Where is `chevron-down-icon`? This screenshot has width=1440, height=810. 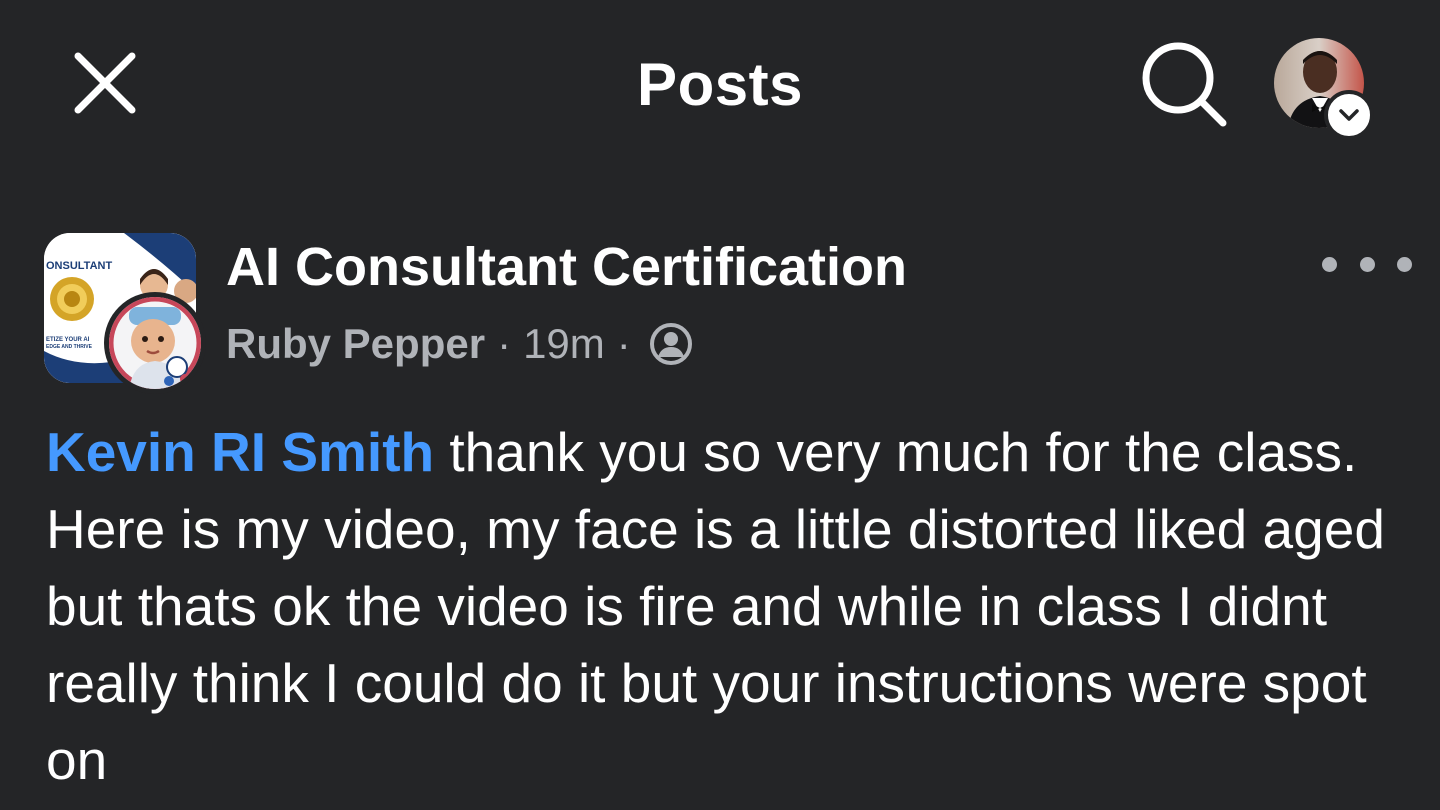
chevron-down-icon is located at coordinates (1349, 115).